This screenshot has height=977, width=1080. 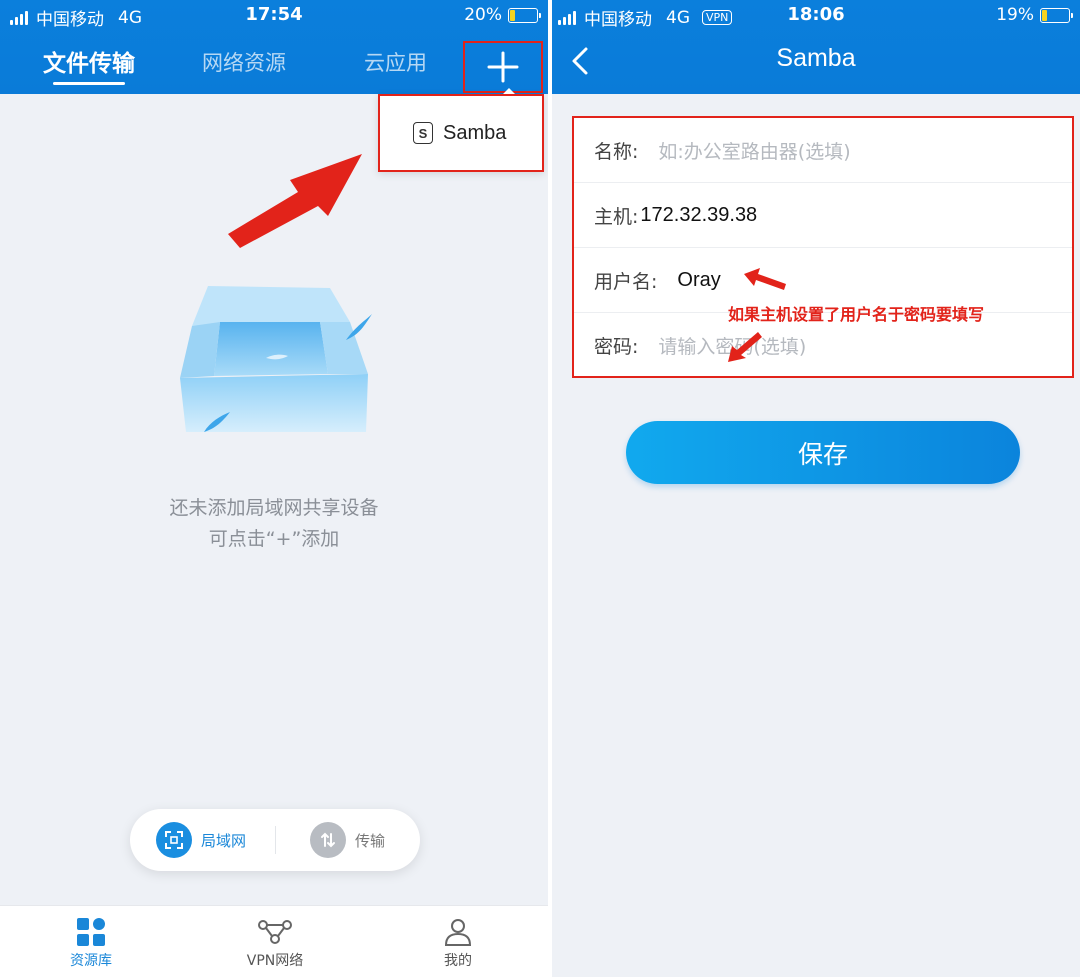 I want to click on transfer-arrows-icon, so click(x=328, y=840).